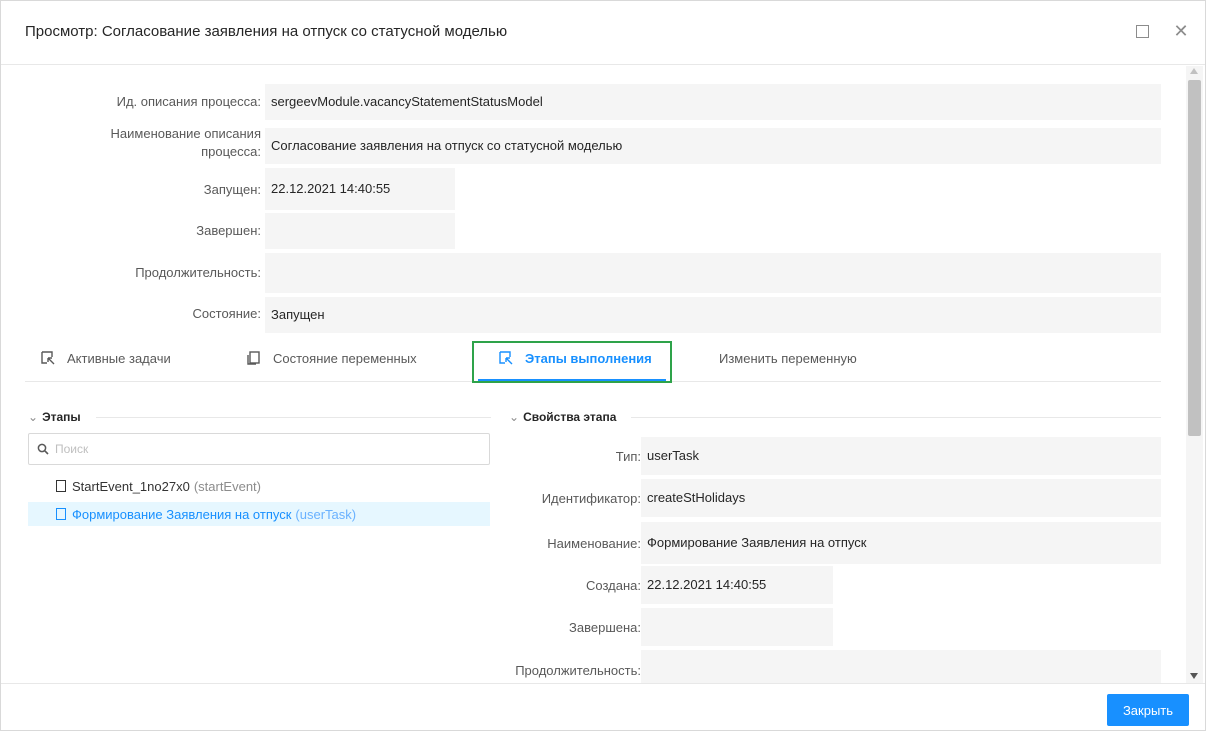 This screenshot has width=1206, height=731. What do you see at coordinates (570, 417) in the screenshot?
I see `stage-props-title: Свойства этапа` at bounding box center [570, 417].